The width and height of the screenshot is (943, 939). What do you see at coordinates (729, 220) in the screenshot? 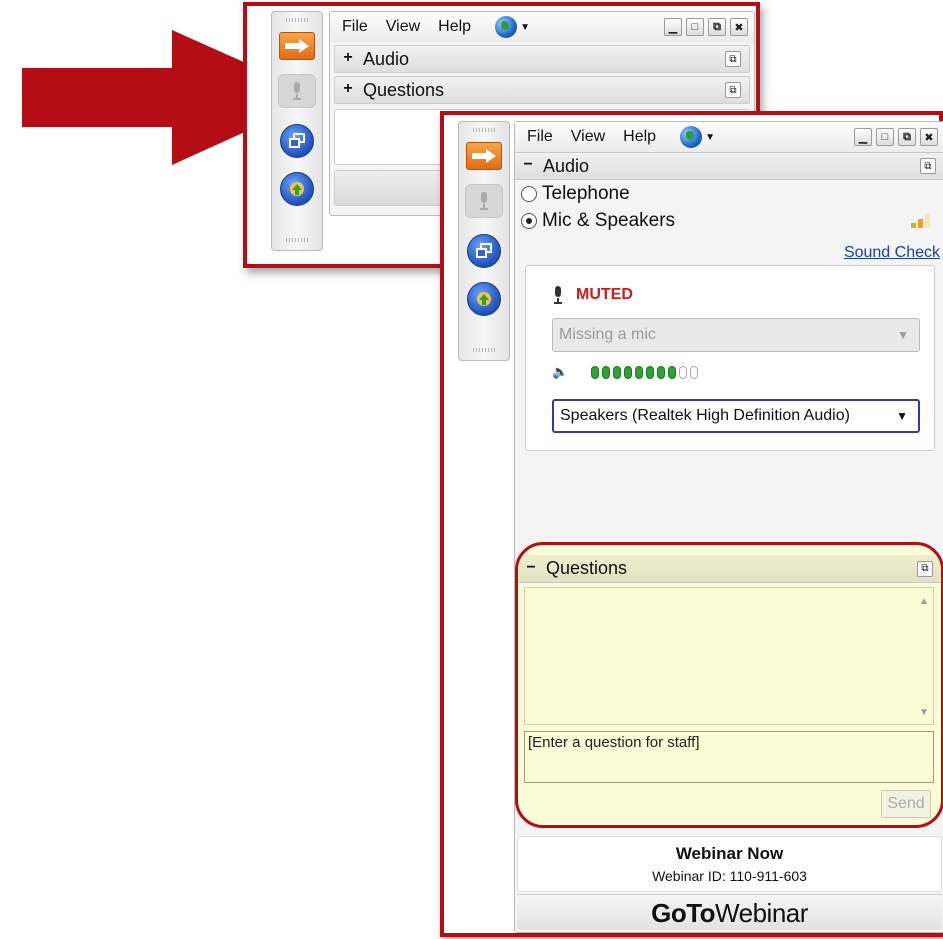
I see `mic-speakers-option: Mic & Speakers` at bounding box center [729, 220].